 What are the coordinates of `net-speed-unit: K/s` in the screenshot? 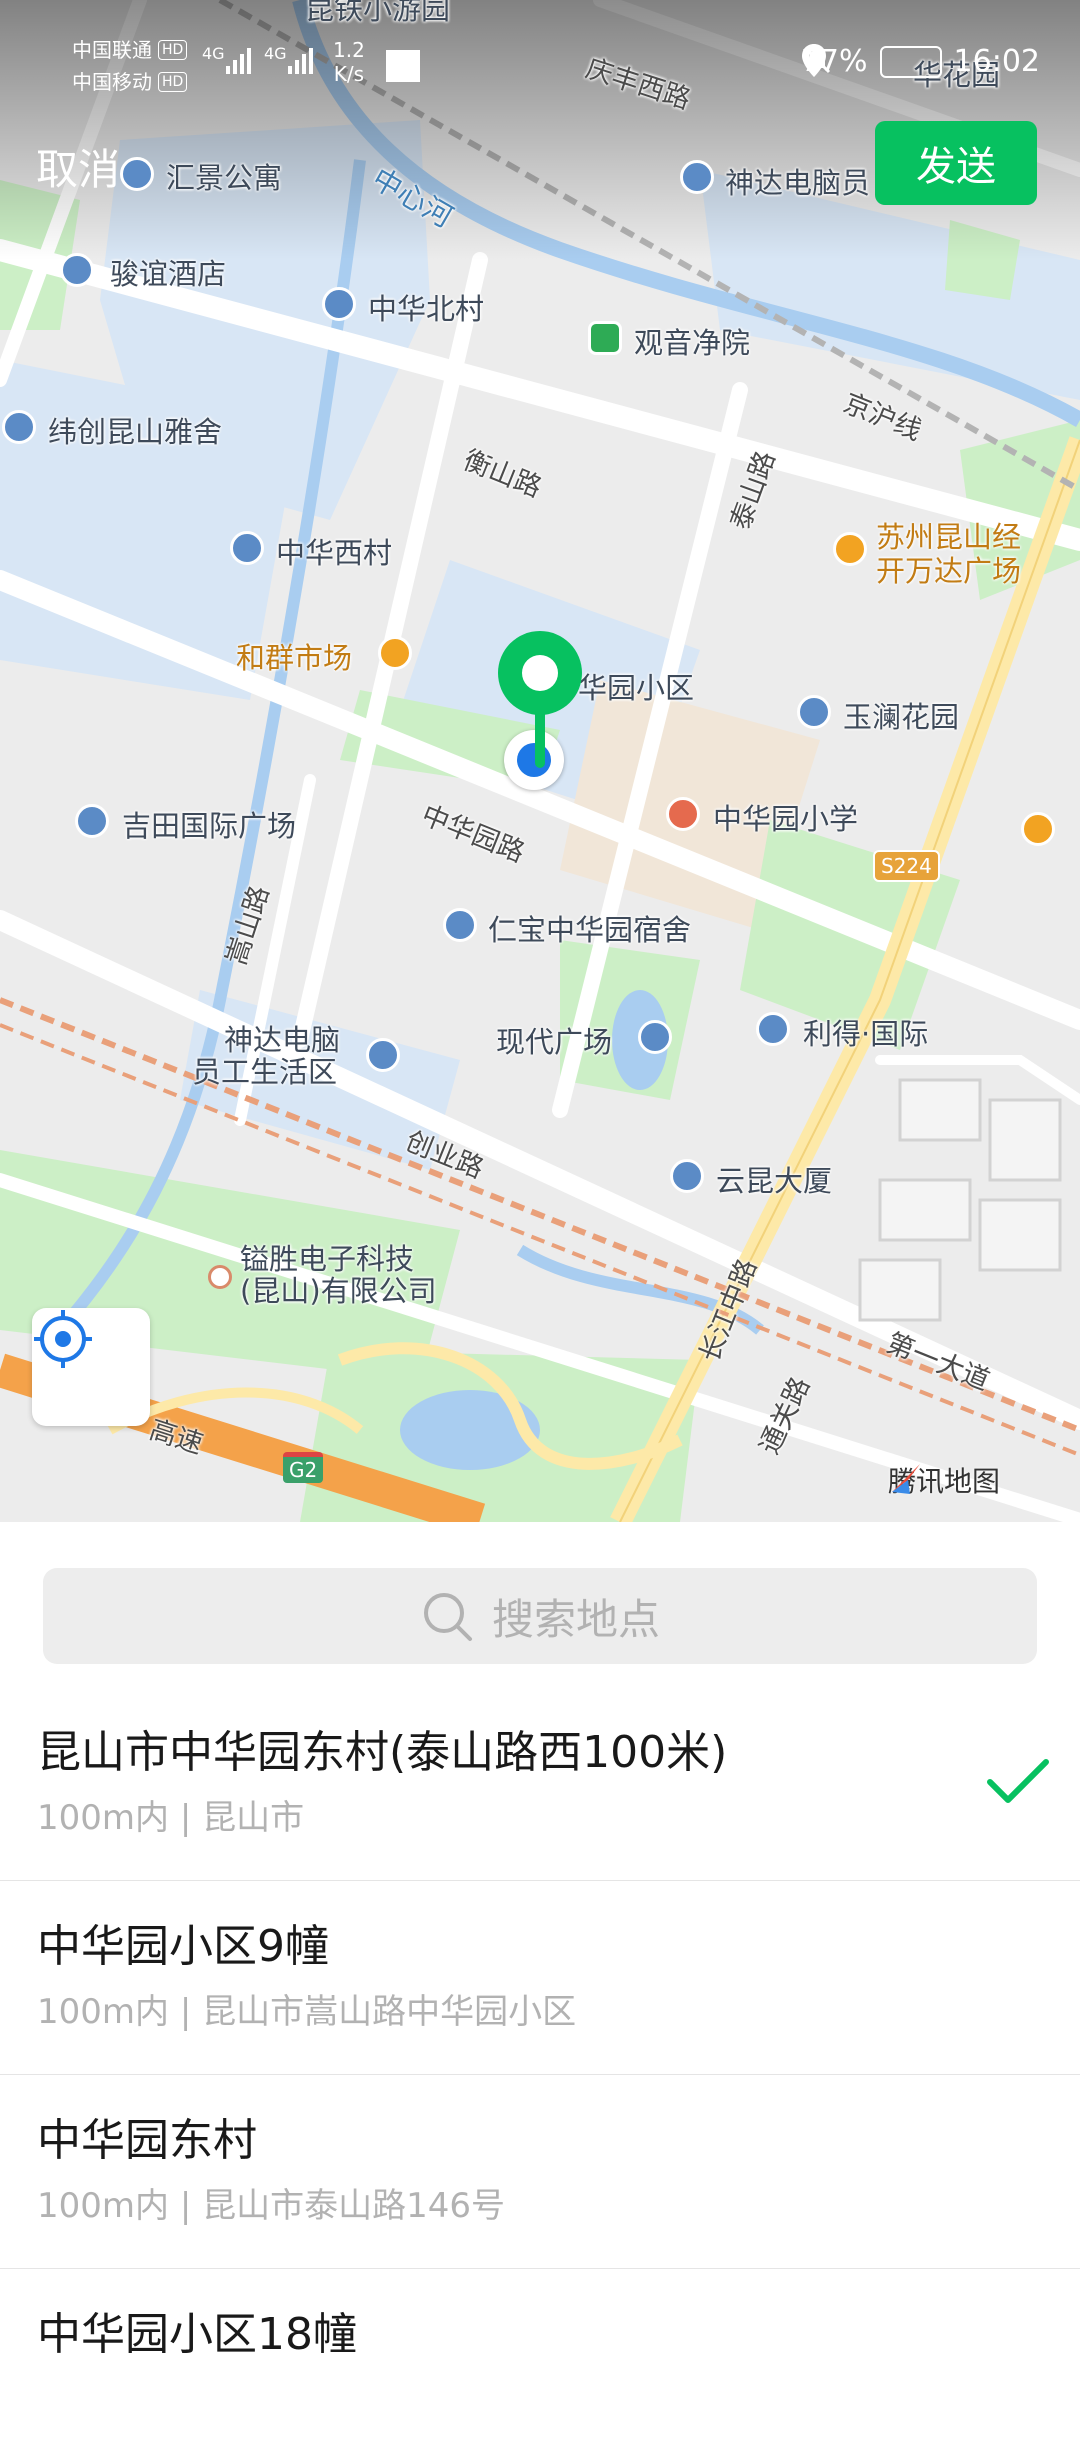 It's located at (349, 74).